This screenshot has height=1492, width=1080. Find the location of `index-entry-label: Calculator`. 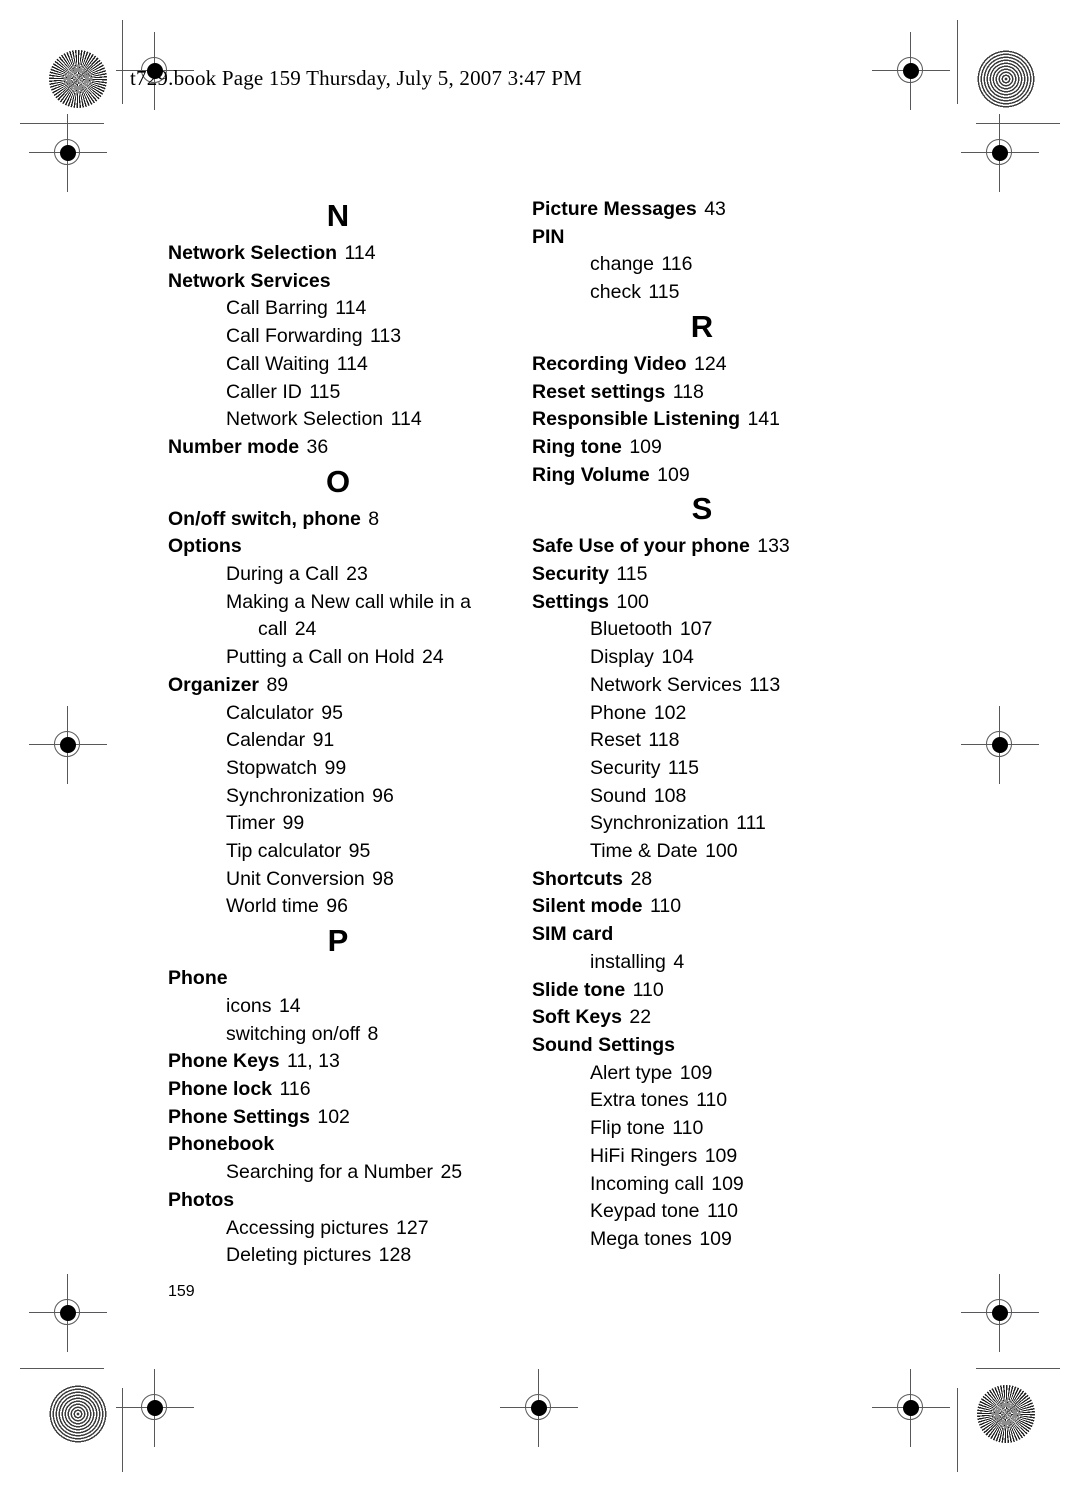

index-entry-label: Calculator is located at coordinates (270, 712).